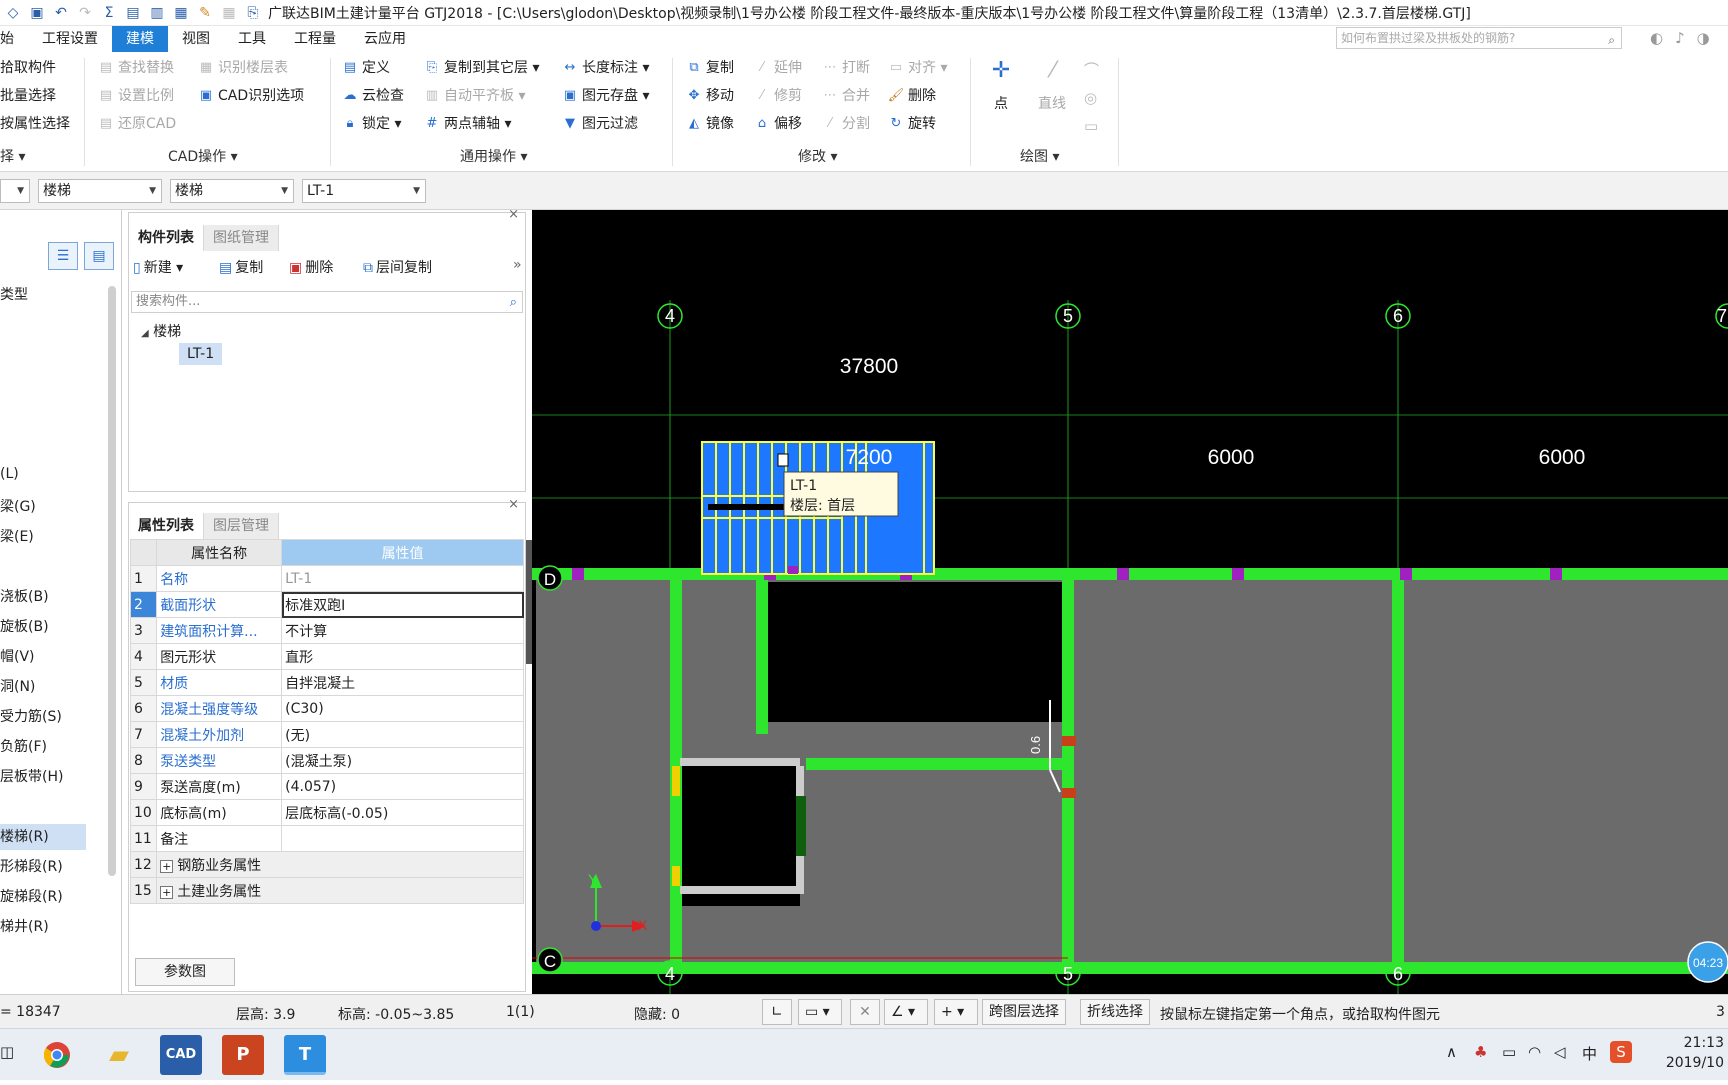 The width and height of the screenshot is (1728, 1085). Describe the element at coordinates (241, 526) in the screenshot. I see `tab-layer-management: 图层管理` at that location.